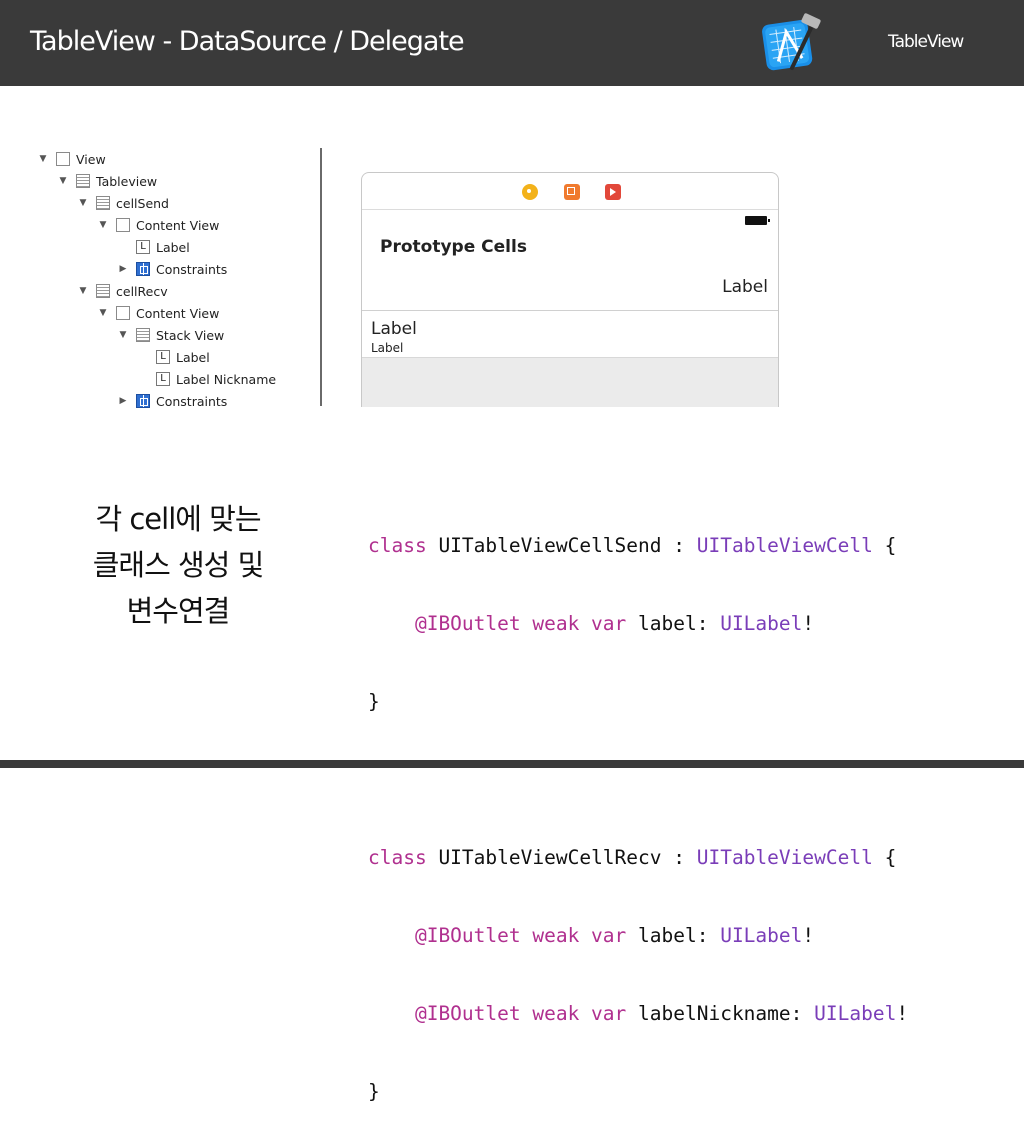 The height and width of the screenshot is (1131, 1024). Describe the element at coordinates (926, 42) in the screenshot. I see `header-section-label: TableView` at that location.